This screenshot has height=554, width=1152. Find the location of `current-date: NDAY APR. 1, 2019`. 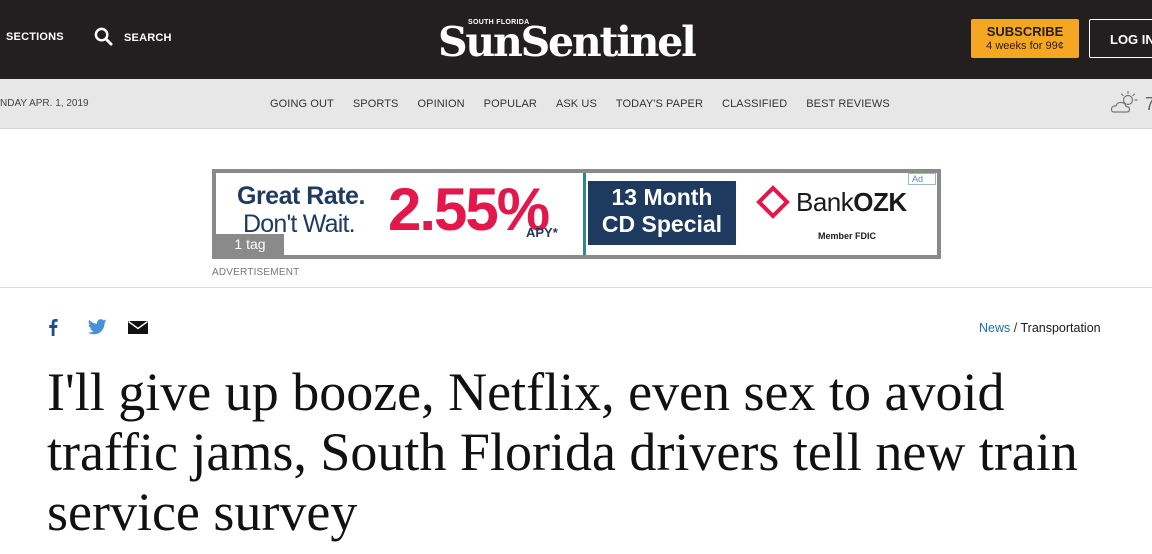

current-date: NDAY APR. 1, 2019 is located at coordinates (44, 103).